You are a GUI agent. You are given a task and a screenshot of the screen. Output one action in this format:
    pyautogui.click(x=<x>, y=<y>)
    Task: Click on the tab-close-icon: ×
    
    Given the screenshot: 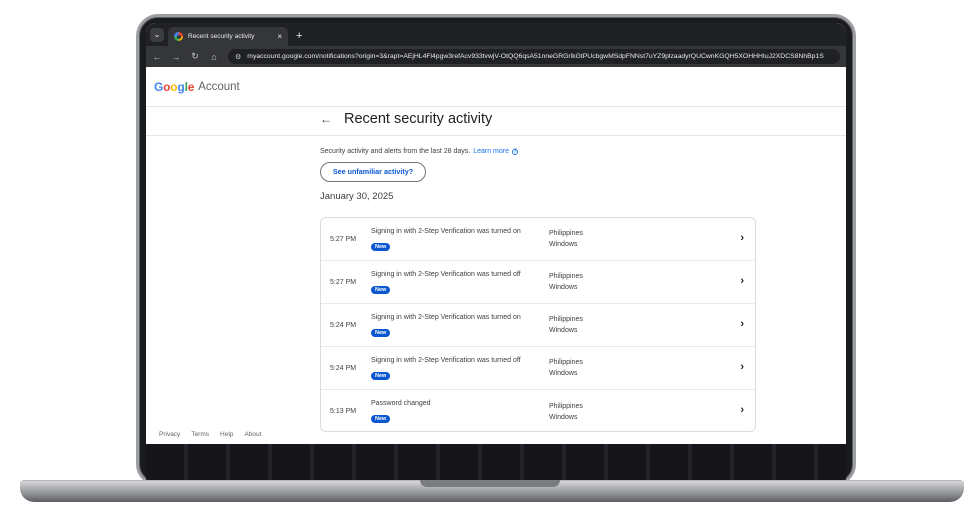 What is the action you would take?
    pyautogui.click(x=279, y=36)
    